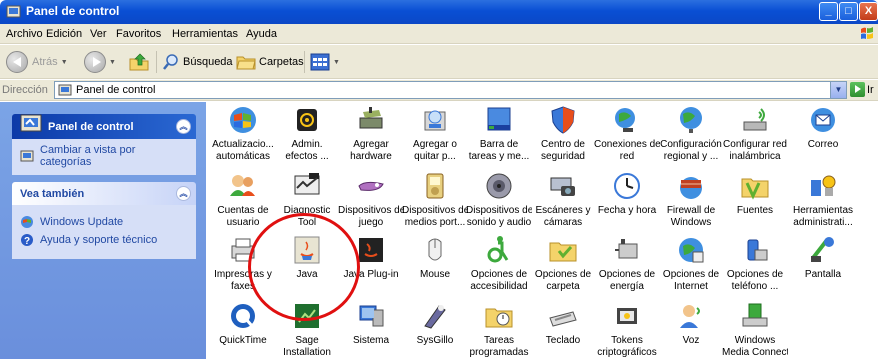 The image size is (878, 359). Describe the element at coordinates (371, 118) in the screenshot. I see `add-hardware-icon` at that location.